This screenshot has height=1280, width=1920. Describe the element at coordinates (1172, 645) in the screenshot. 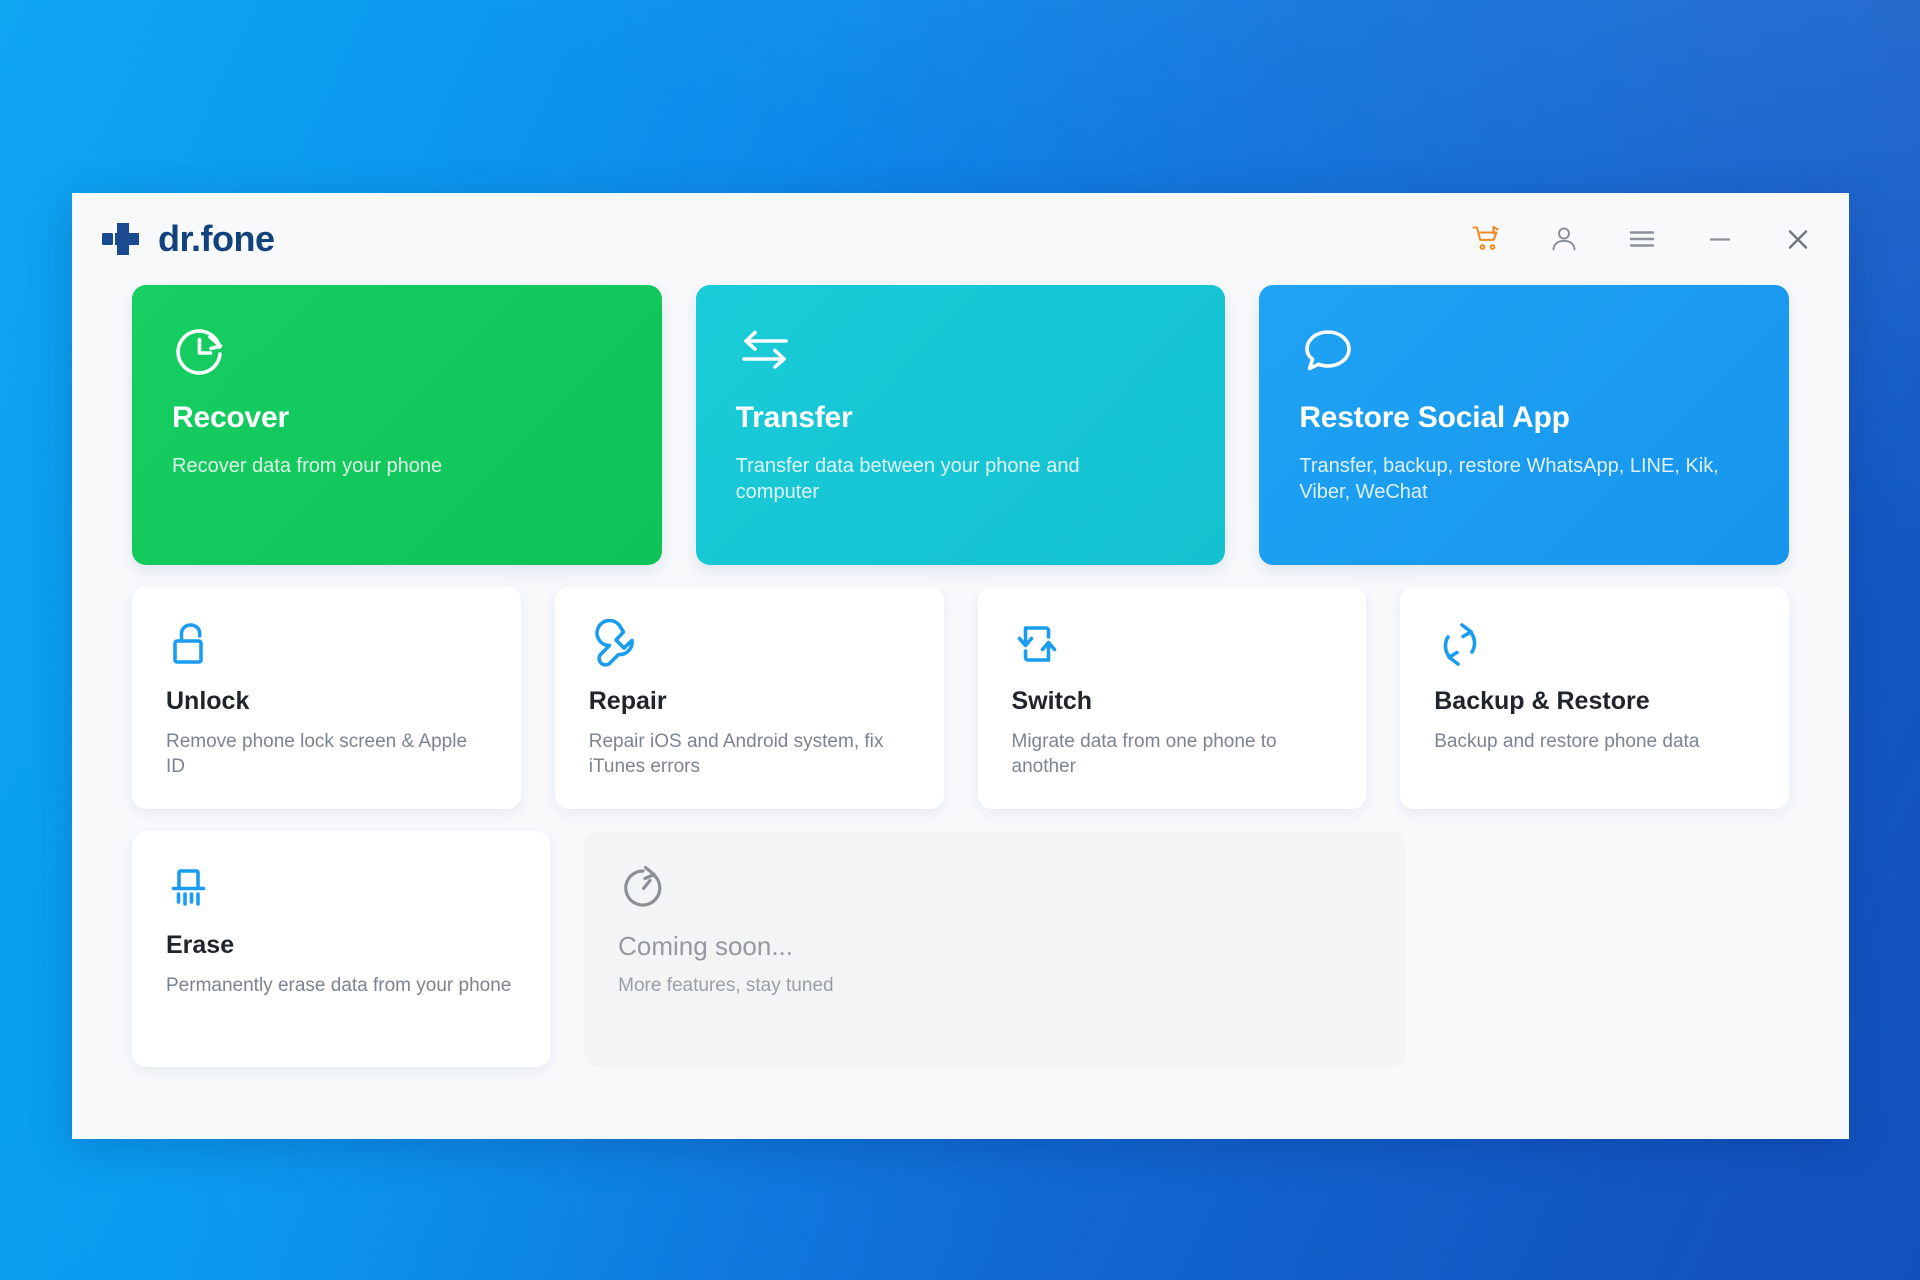

I see `phone-switch-icon` at that location.